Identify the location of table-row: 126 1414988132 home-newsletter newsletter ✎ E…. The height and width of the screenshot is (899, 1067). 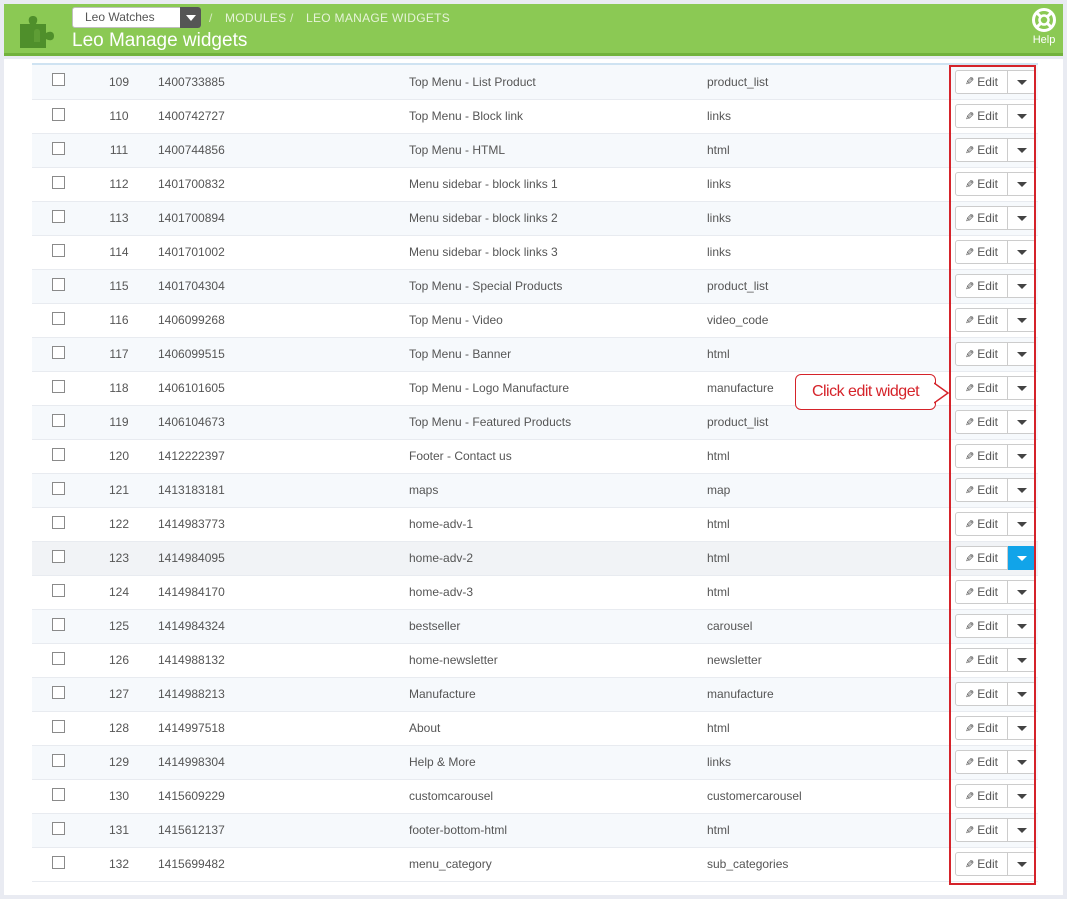
(535, 660).